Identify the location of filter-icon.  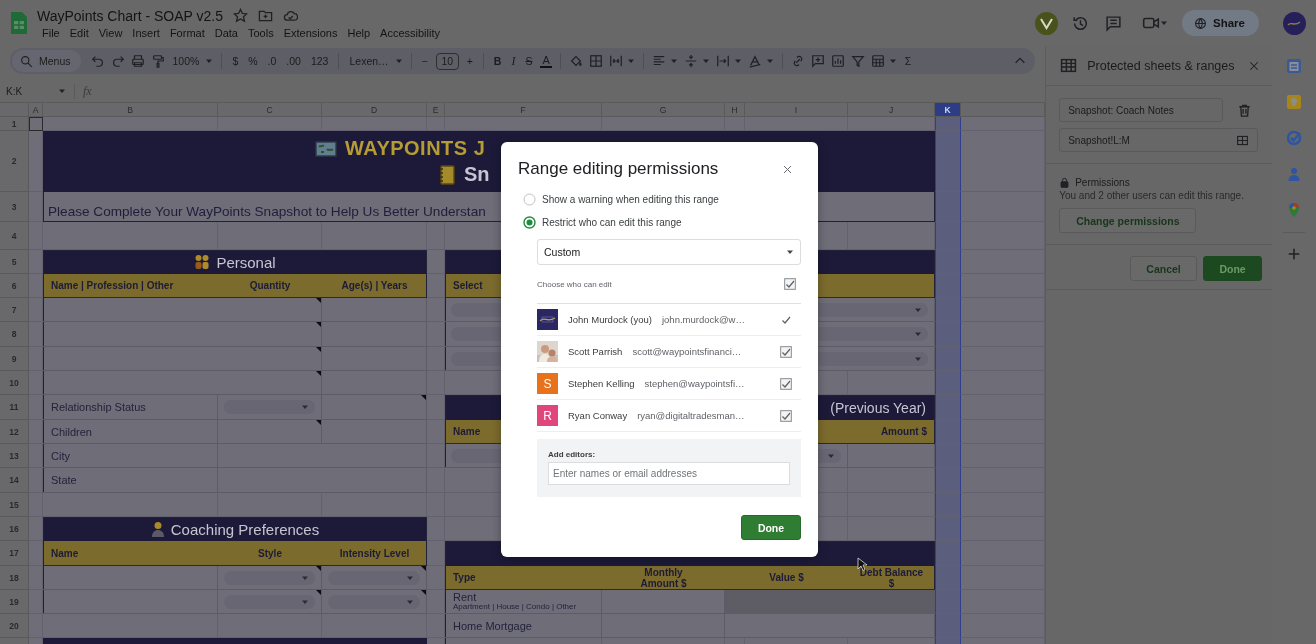
(857, 61).